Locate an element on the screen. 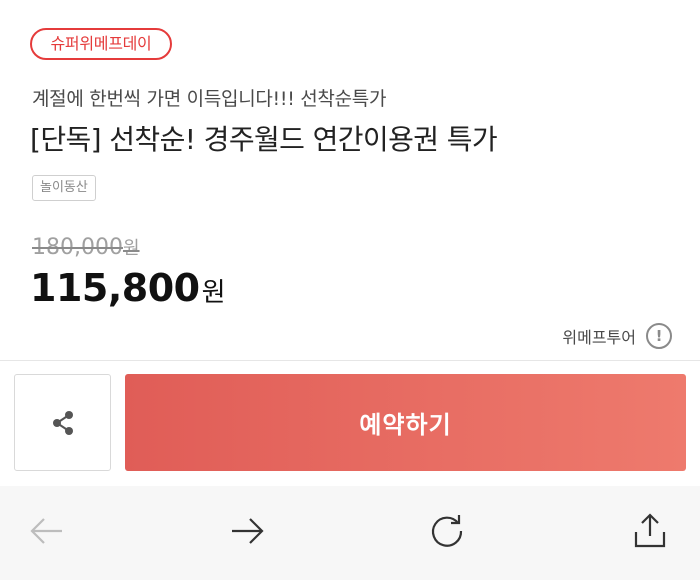  sale-price-unit: 원 is located at coordinates (213, 293).